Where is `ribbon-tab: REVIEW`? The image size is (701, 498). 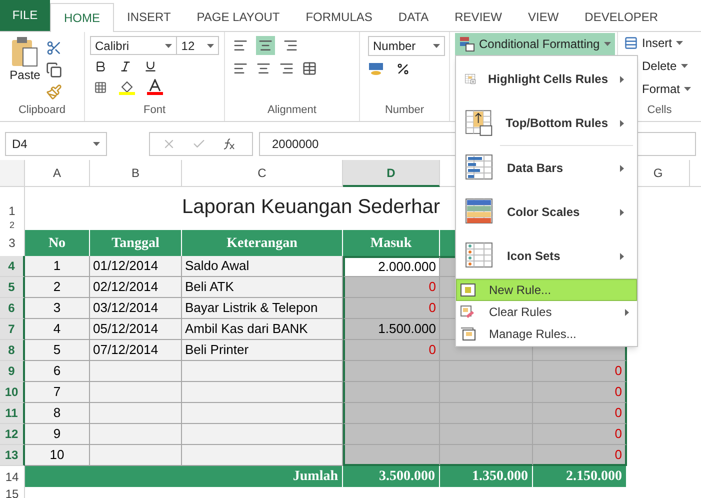
ribbon-tab: REVIEW is located at coordinates (478, 16).